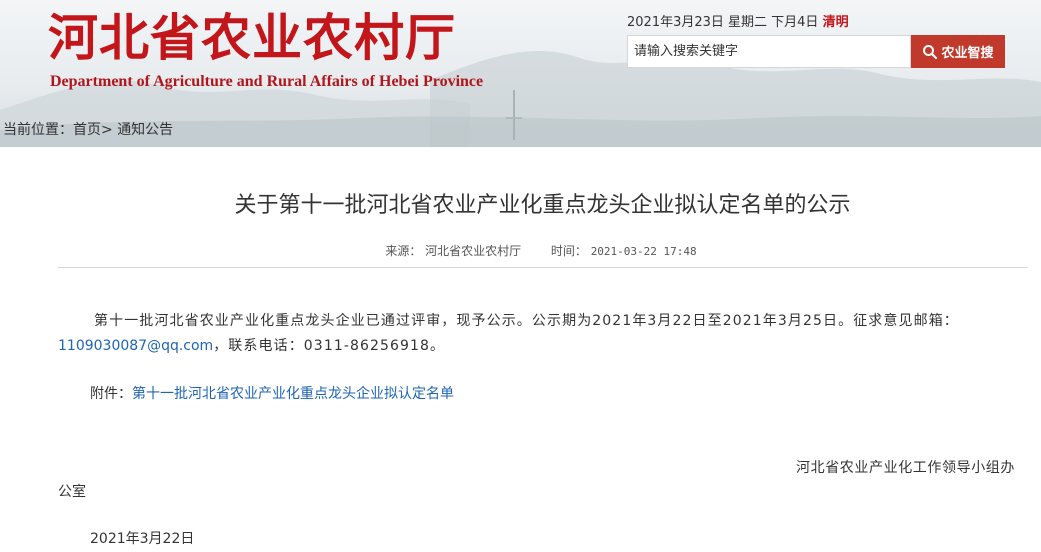  I want to click on source-value: 河北省农业农村厅, so click(473, 251).